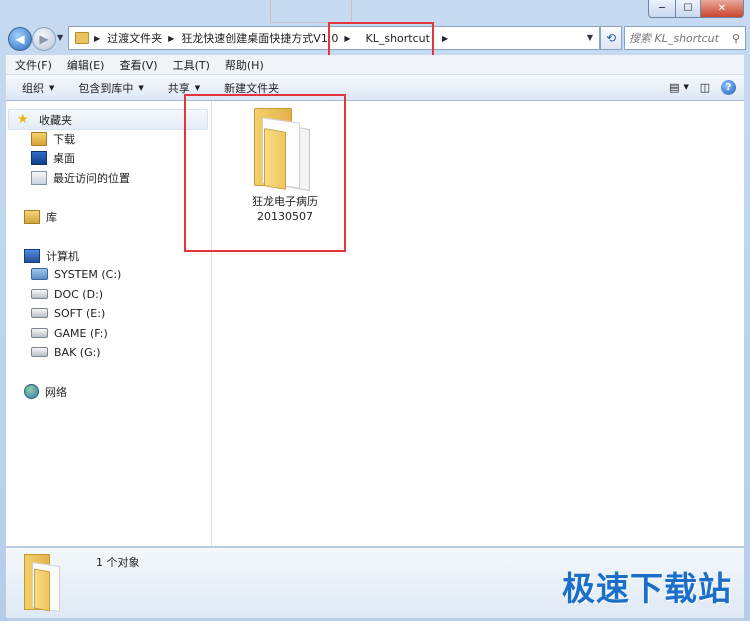 The height and width of the screenshot is (621, 750). What do you see at coordinates (69, 333) in the screenshot?
I see `nav-drive-f: GAME (F:)` at bounding box center [69, 333].